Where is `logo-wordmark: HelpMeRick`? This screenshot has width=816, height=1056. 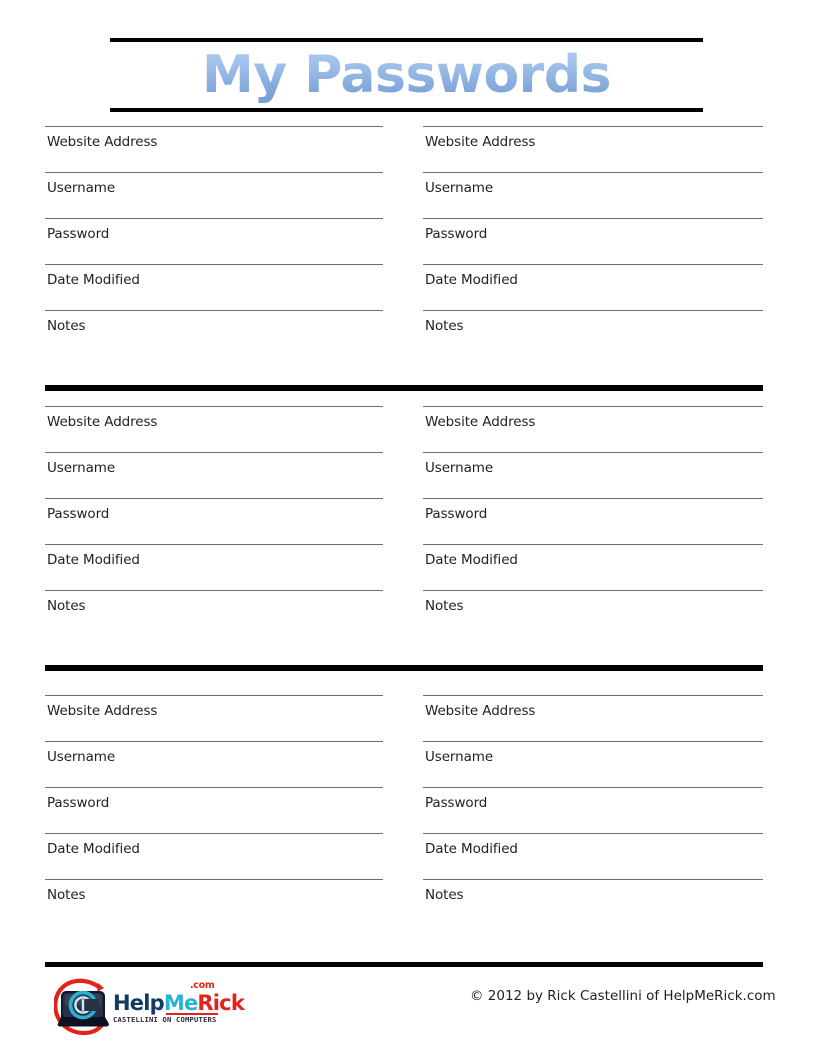
logo-wordmark: HelpMeRick is located at coordinates (179, 1003).